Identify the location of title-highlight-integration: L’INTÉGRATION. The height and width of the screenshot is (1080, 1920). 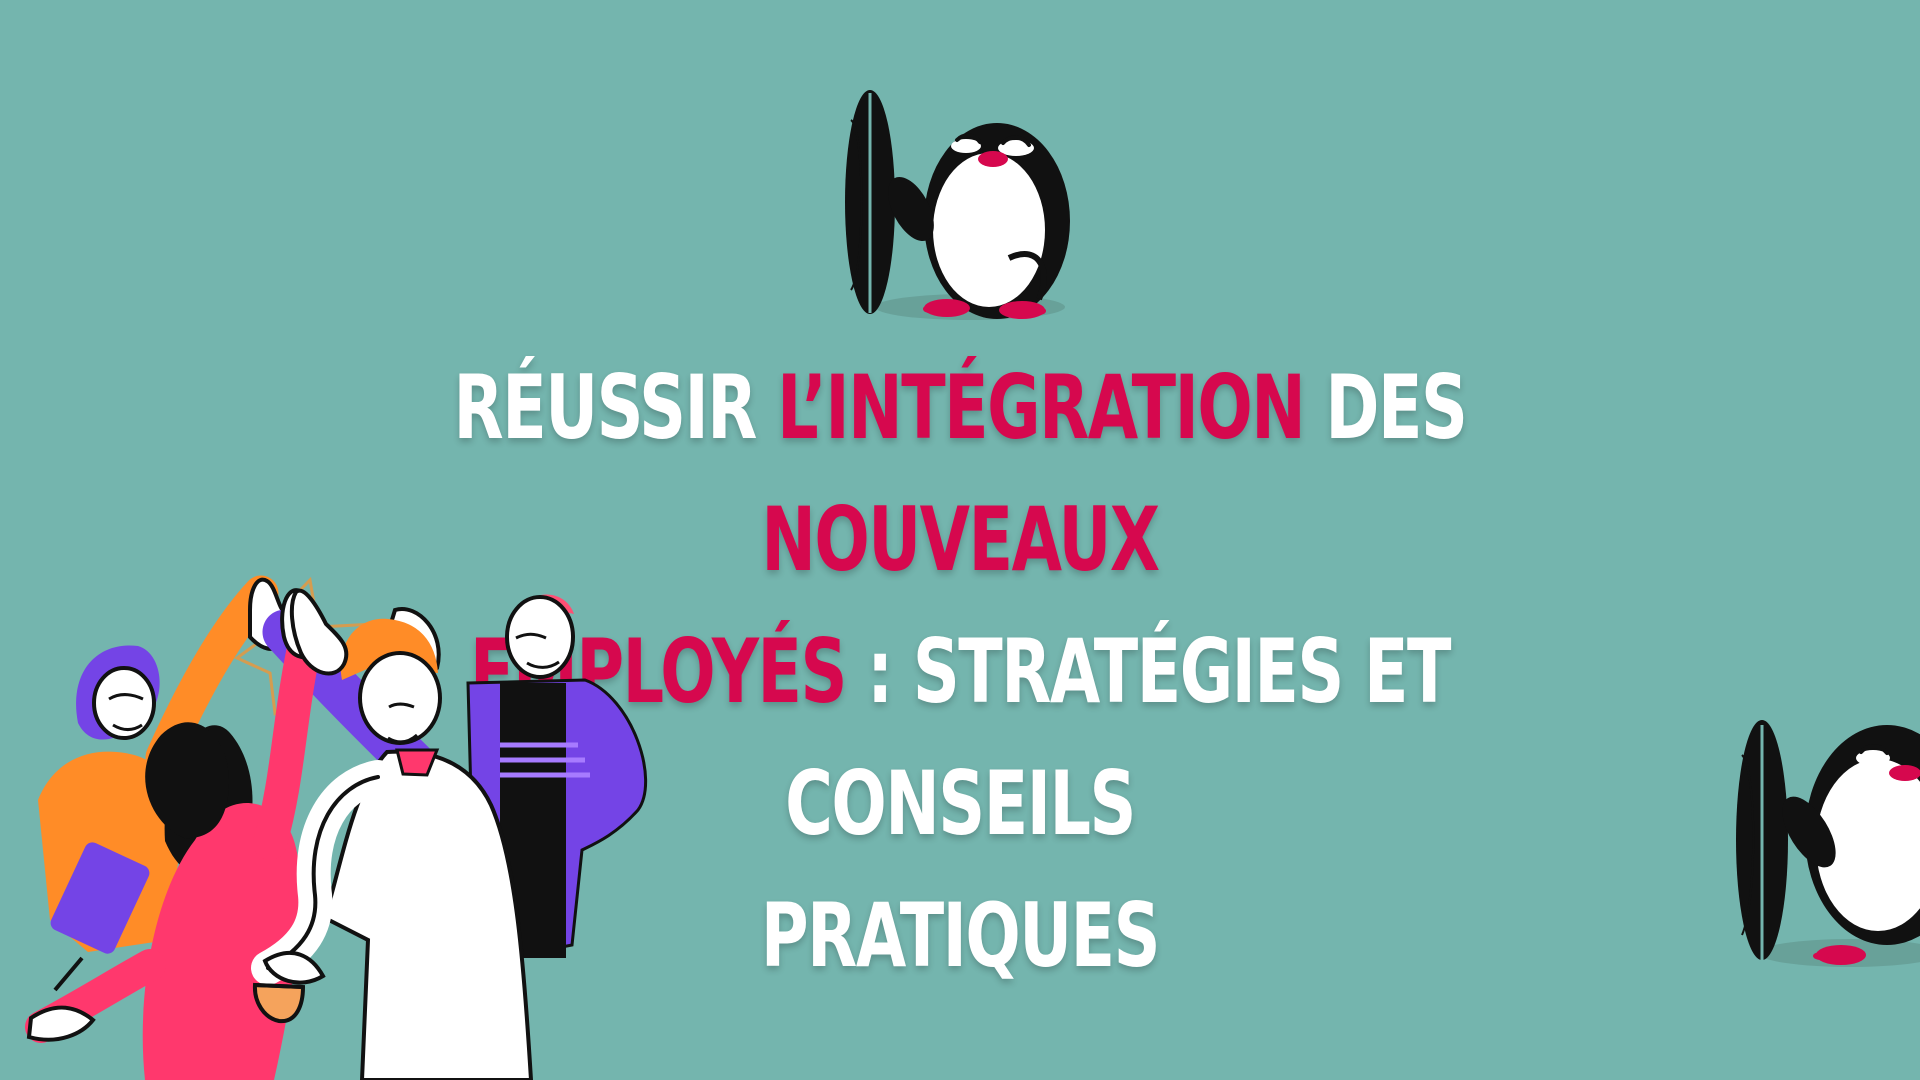
(1041, 407).